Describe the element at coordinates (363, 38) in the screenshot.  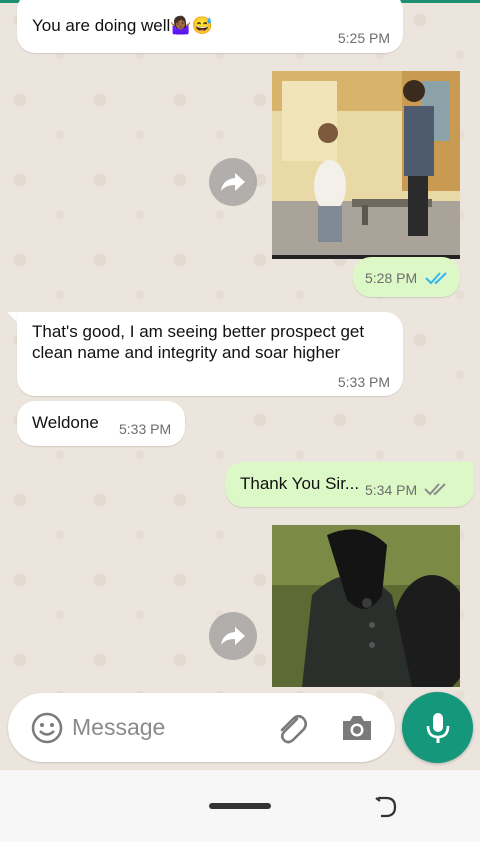
I see `message-time: 5:25 PM` at that location.